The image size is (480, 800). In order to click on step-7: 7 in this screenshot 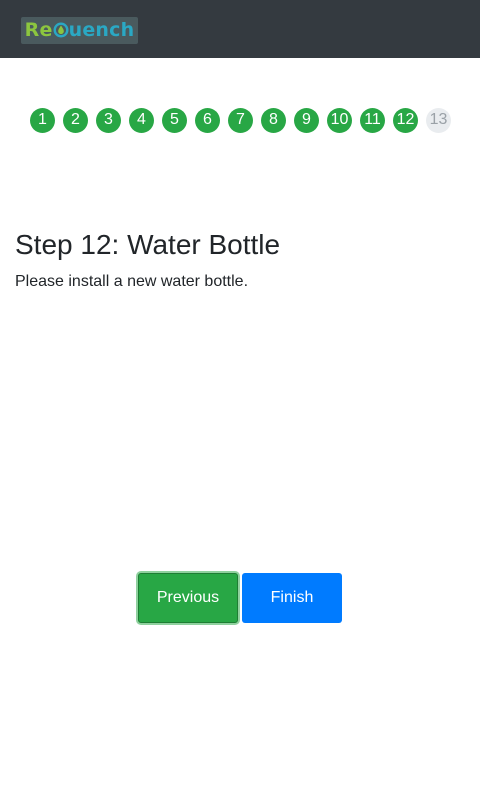, I will do `click(240, 120)`.